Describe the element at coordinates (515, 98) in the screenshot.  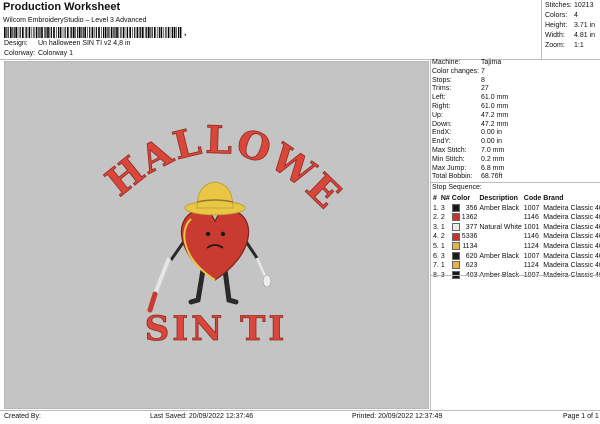
I see `machine-stat-row: Left: 61.0 mm` at that location.